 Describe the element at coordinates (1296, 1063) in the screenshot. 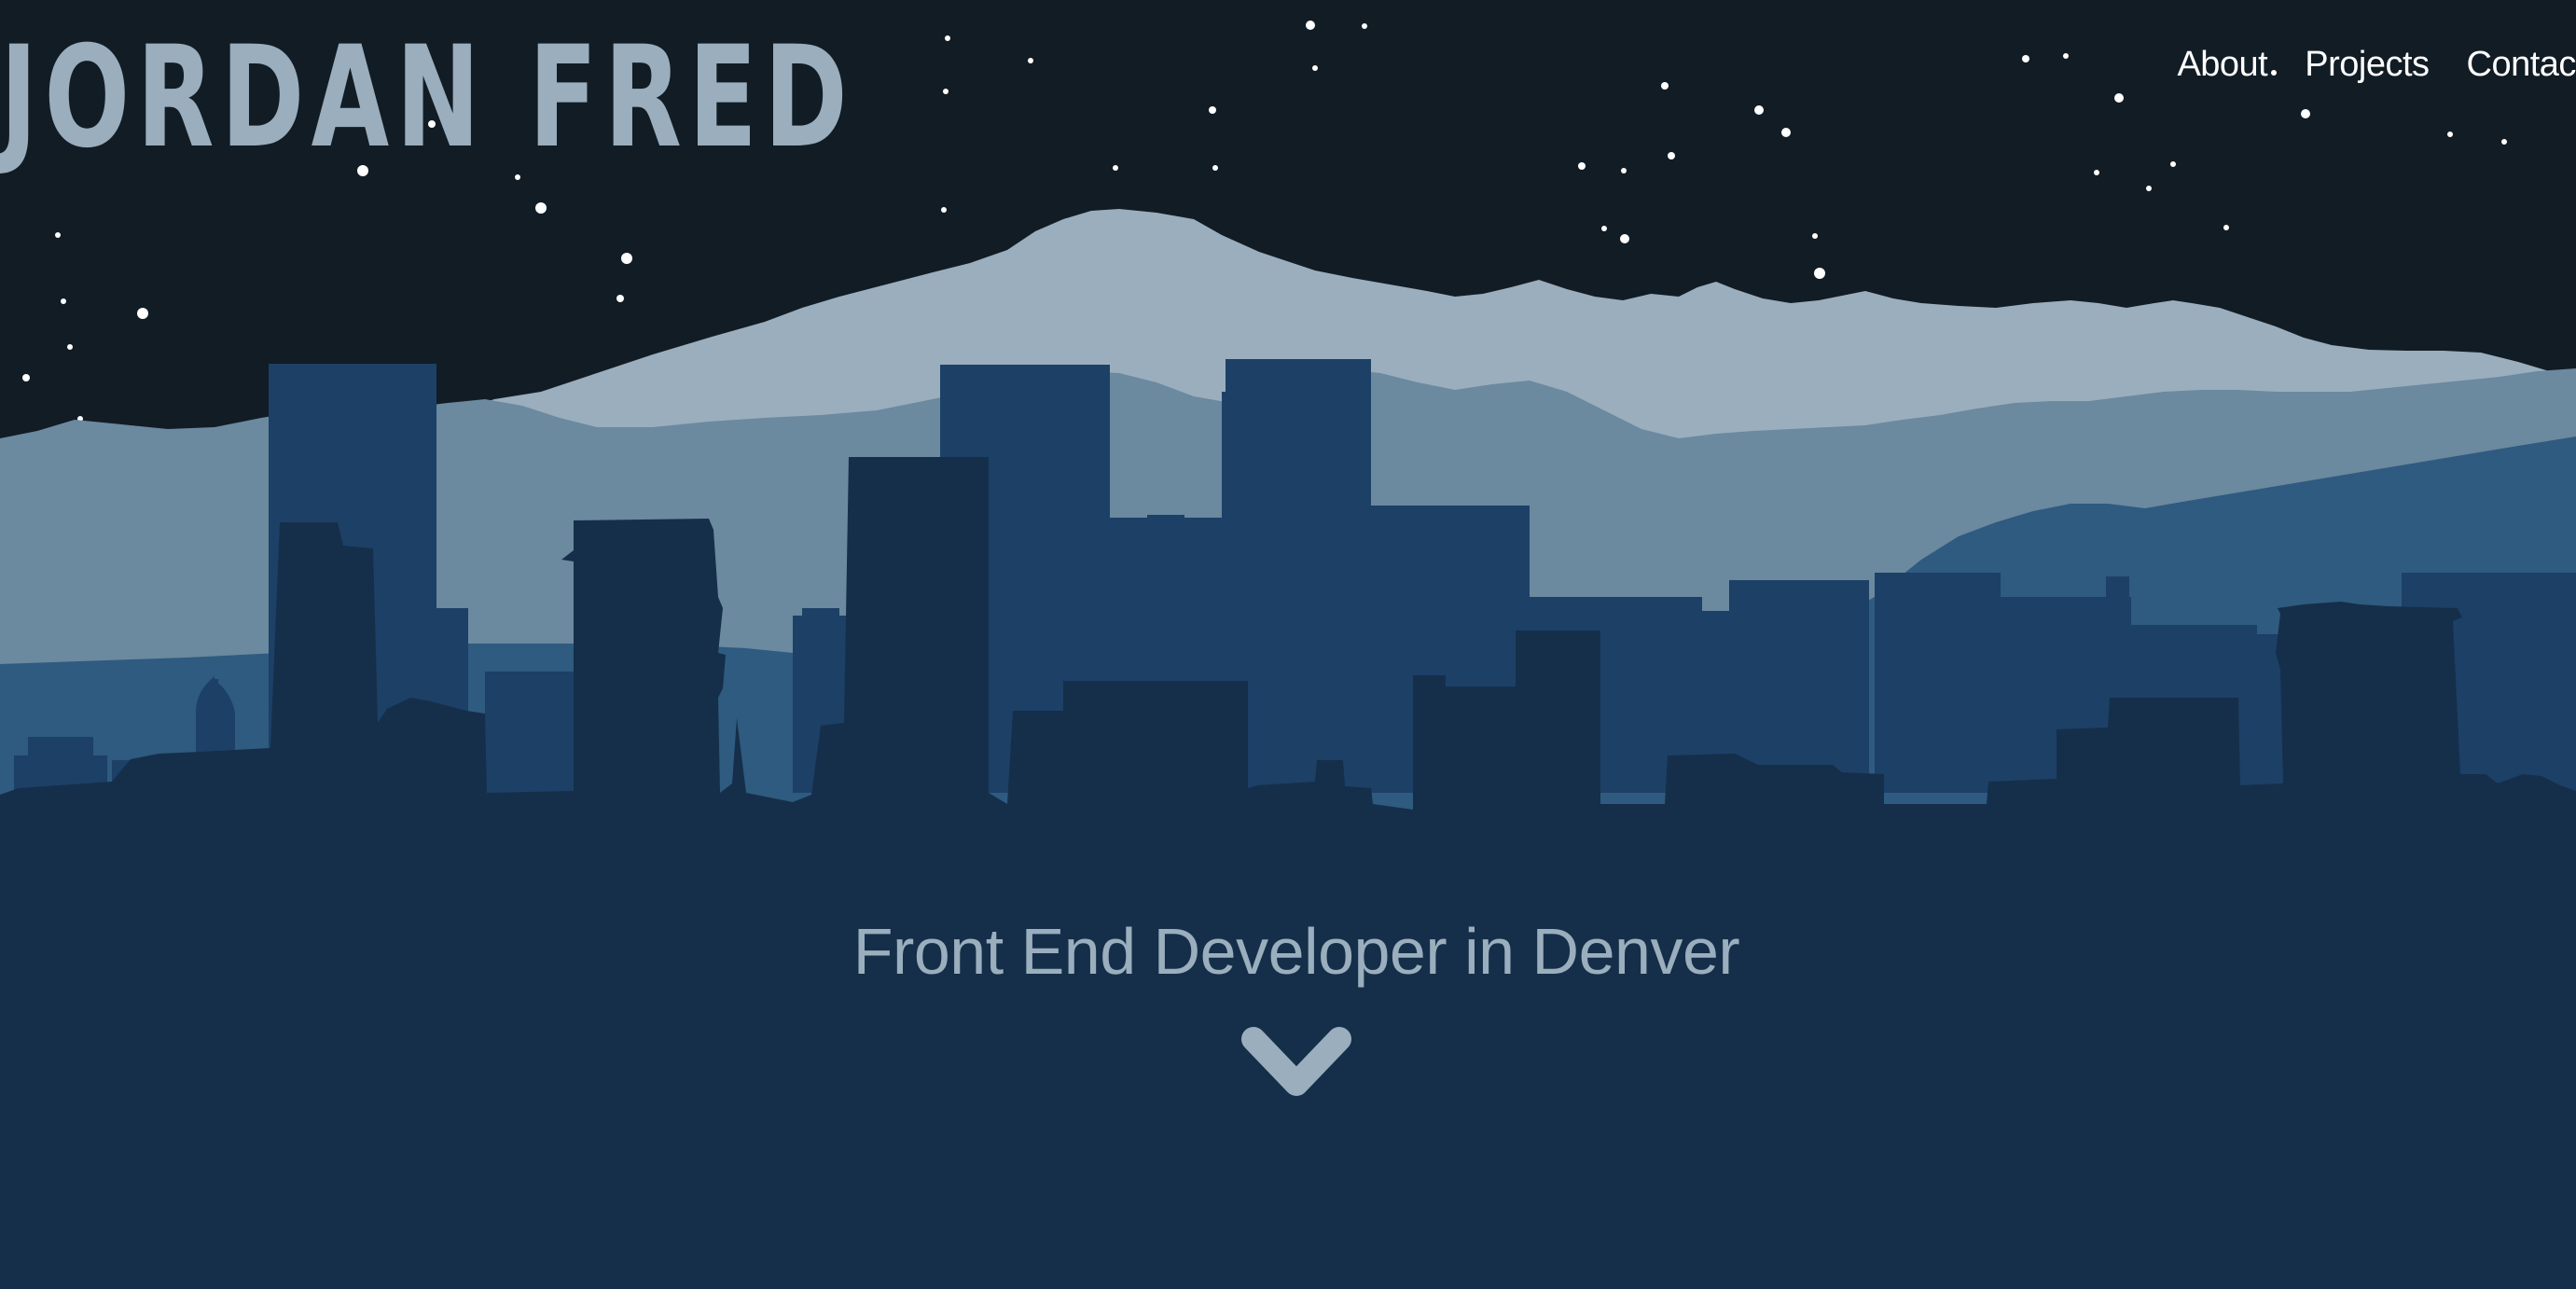

I see `chevron-down-icon` at that location.